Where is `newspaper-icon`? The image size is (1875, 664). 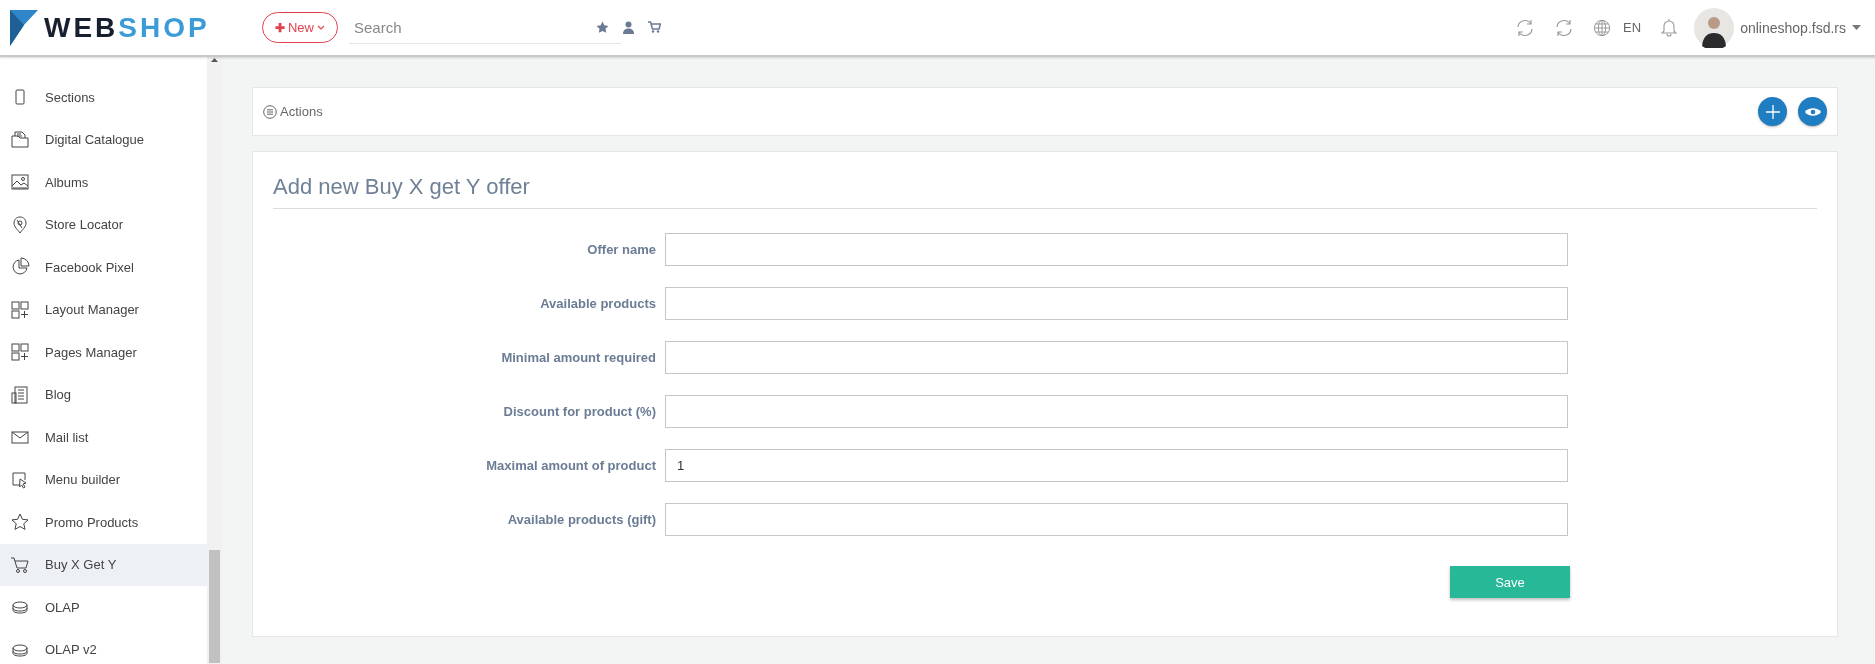
newspaper-icon is located at coordinates (20, 394).